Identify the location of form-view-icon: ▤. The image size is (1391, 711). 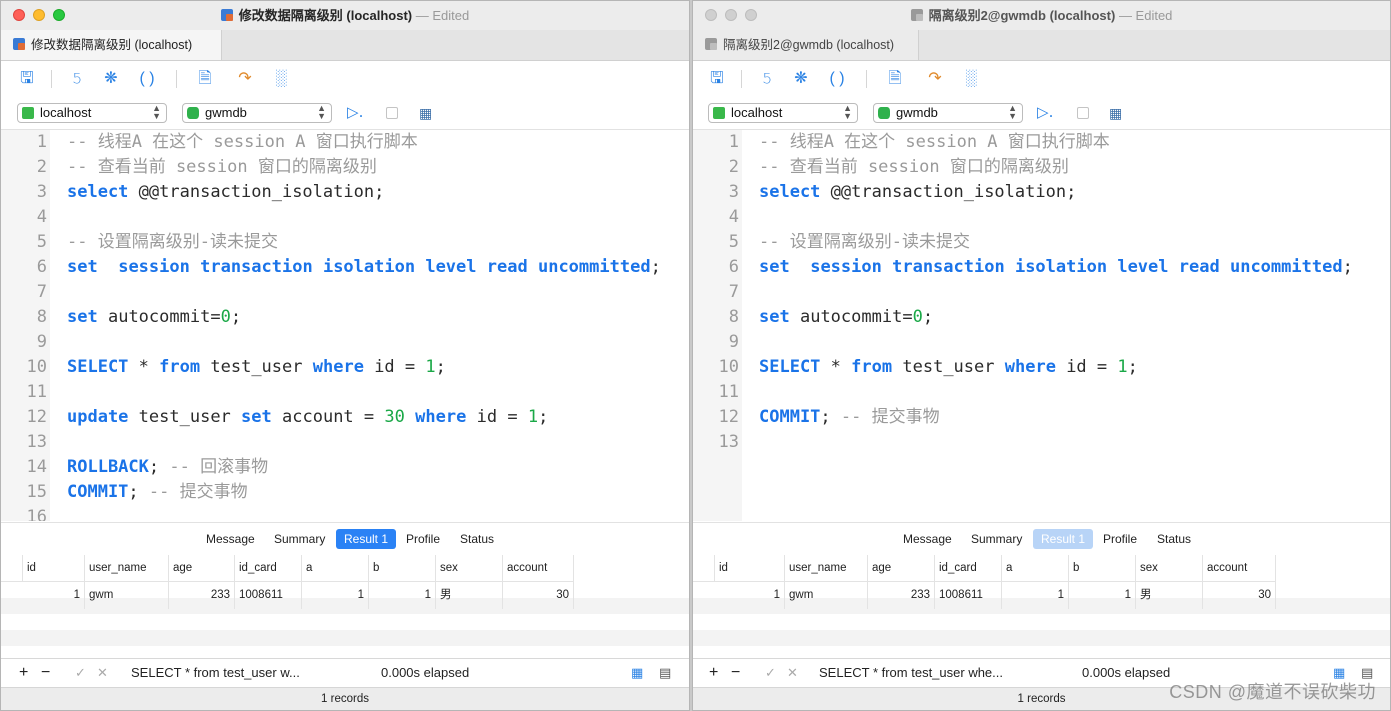
(665, 673).